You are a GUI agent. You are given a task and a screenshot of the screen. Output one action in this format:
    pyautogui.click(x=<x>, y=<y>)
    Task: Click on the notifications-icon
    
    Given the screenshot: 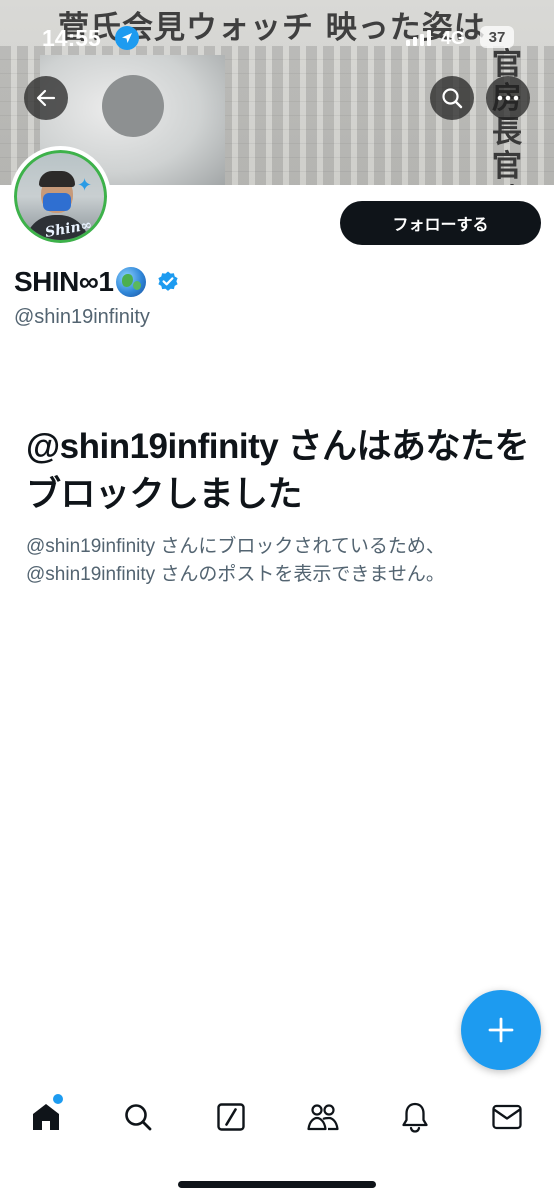 What is the action you would take?
    pyautogui.click(x=415, y=1117)
    